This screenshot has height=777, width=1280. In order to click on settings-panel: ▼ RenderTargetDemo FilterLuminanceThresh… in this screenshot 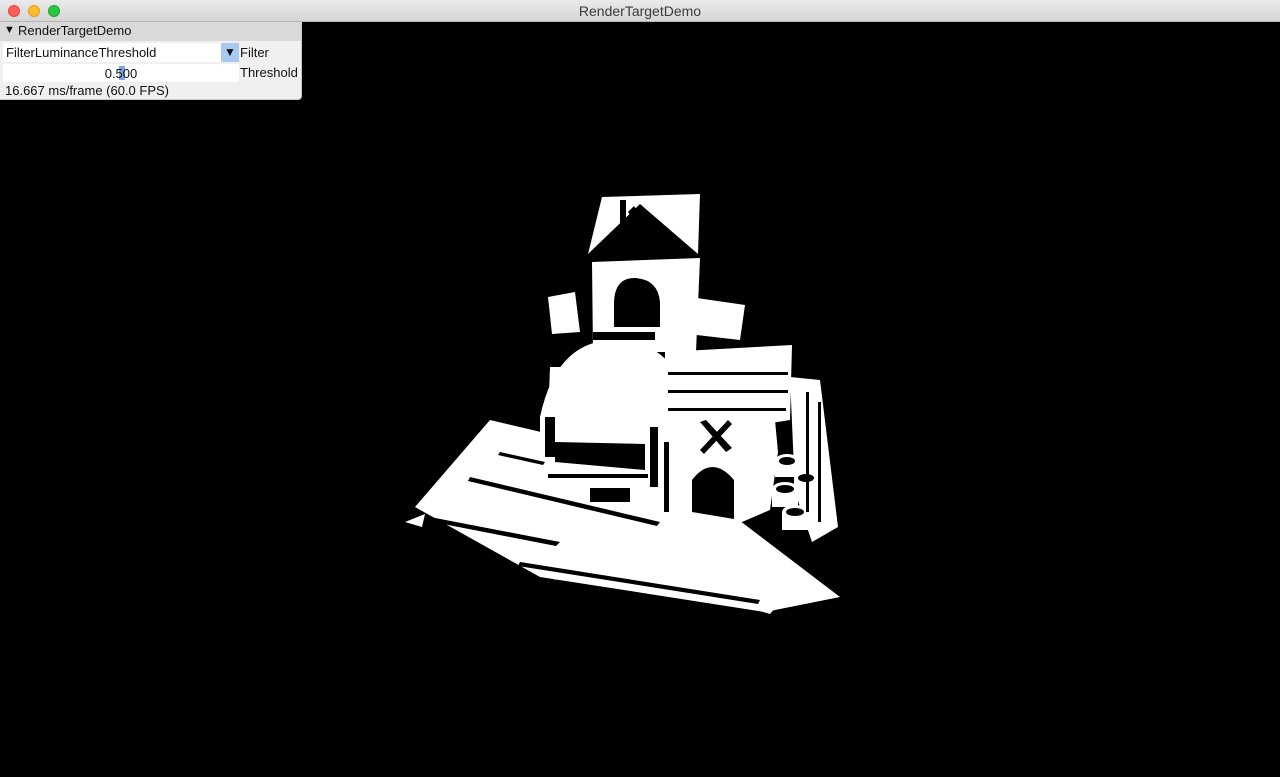, I will do `click(151, 61)`.